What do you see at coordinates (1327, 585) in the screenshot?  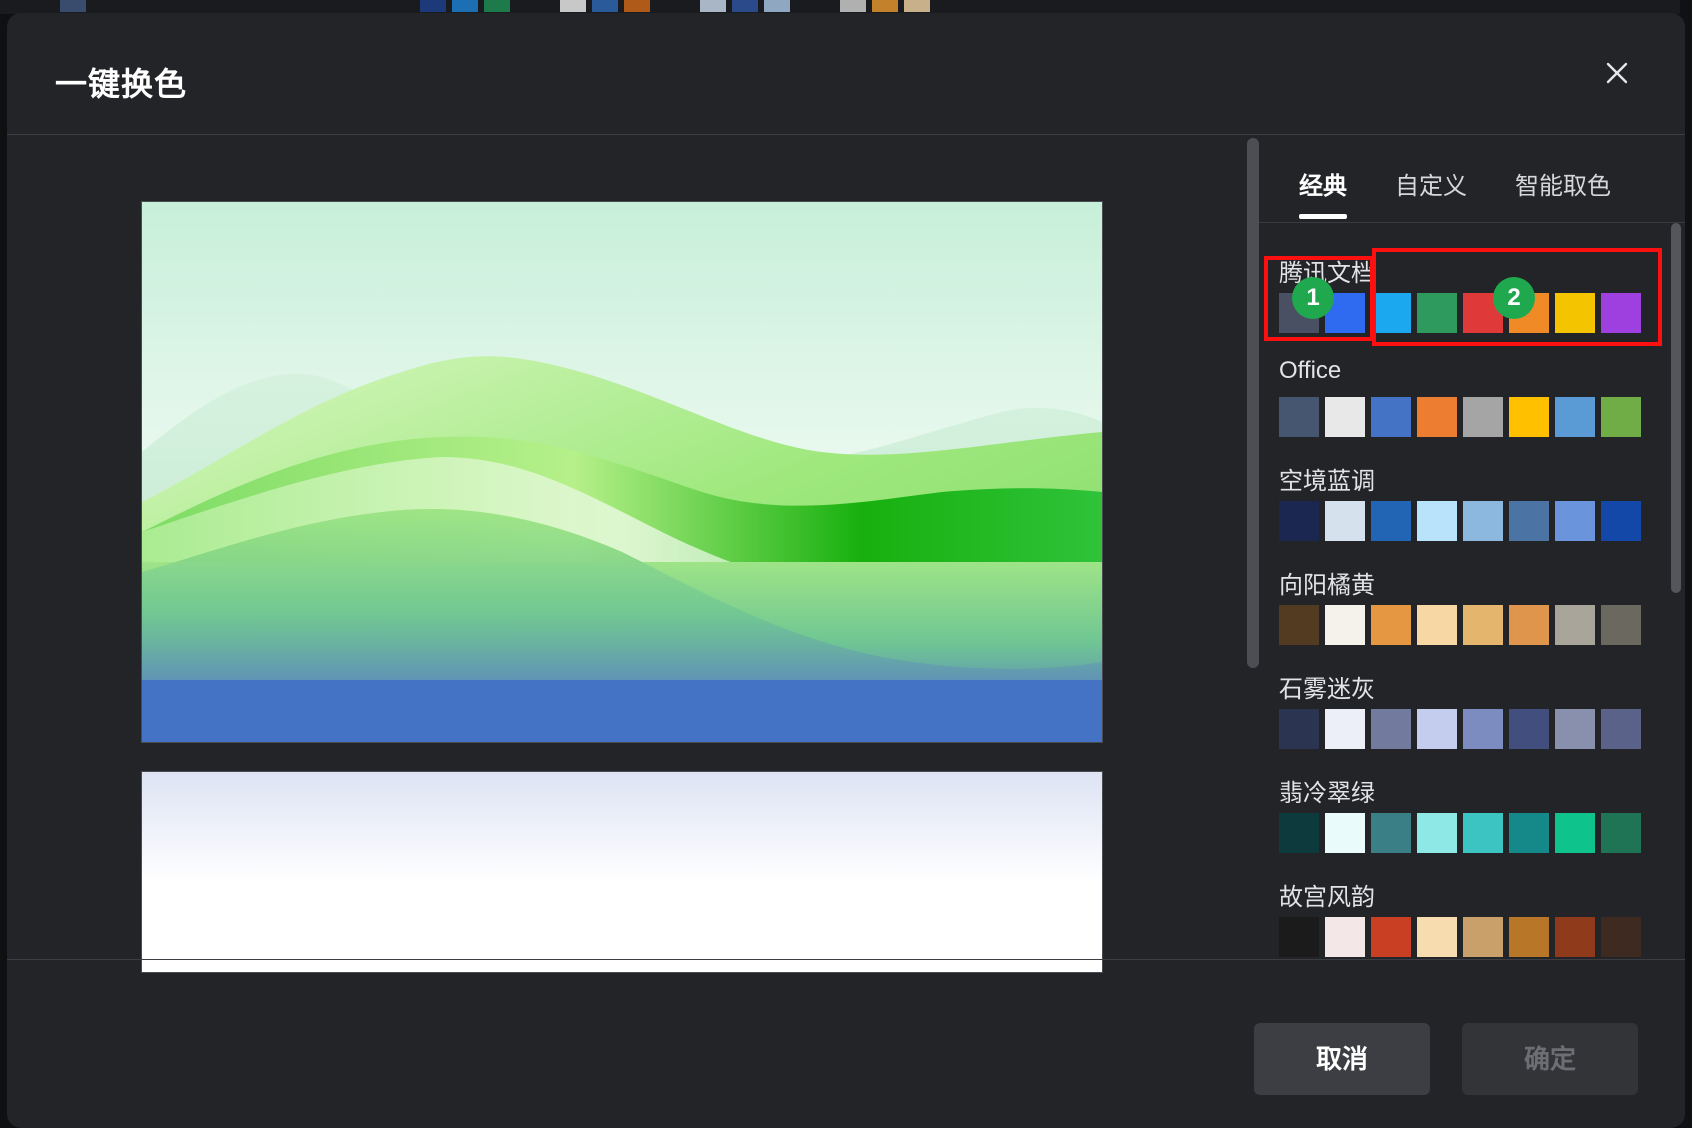 I see `palette-name: 向阳橘黄` at bounding box center [1327, 585].